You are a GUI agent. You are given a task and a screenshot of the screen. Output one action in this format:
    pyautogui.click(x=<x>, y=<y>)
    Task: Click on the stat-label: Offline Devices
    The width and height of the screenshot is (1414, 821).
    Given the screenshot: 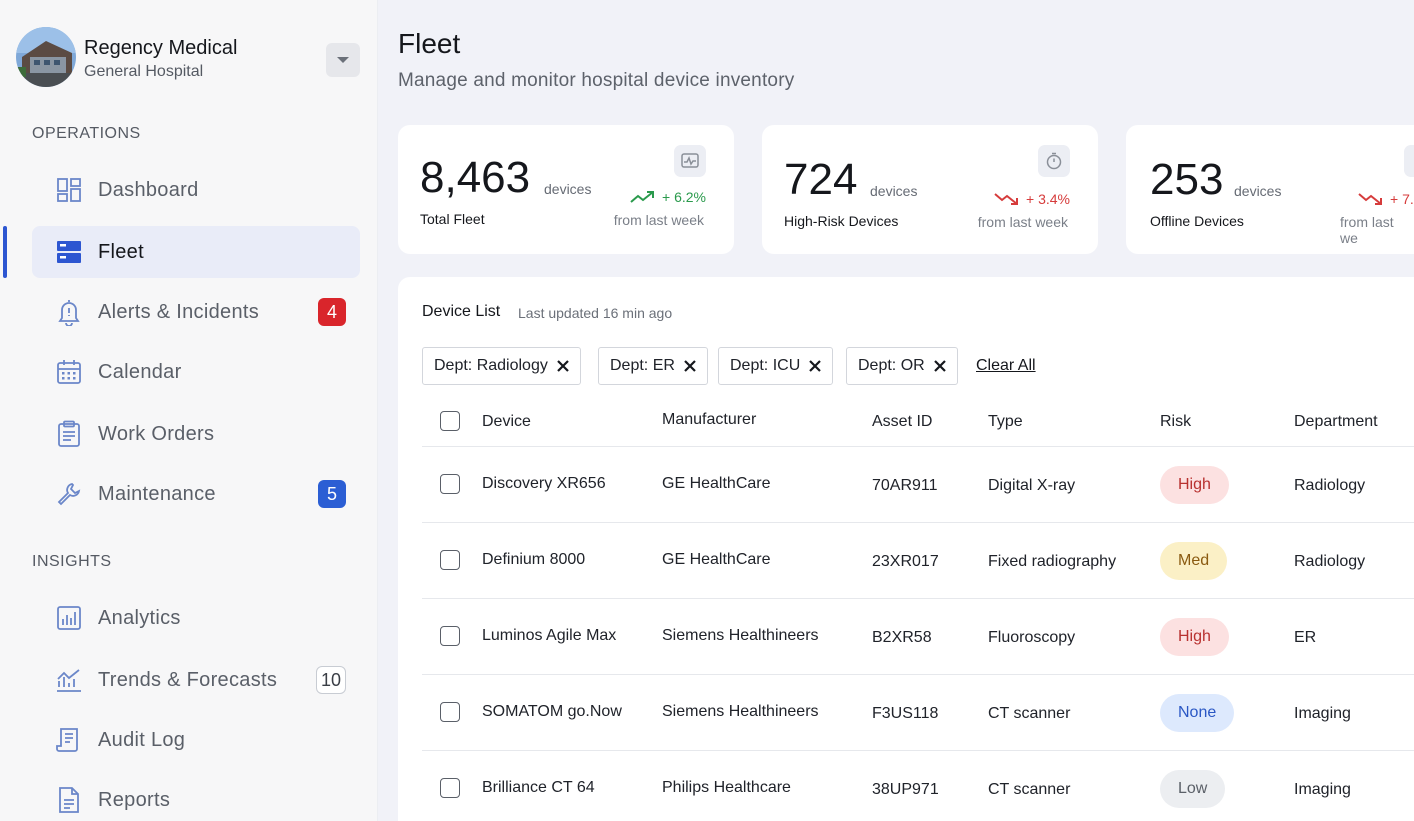 What is the action you would take?
    pyautogui.click(x=1197, y=221)
    